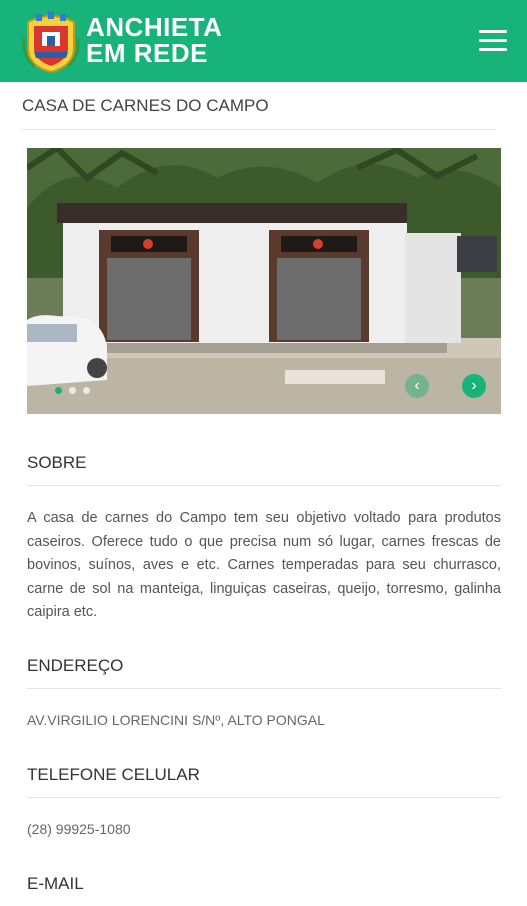 The width and height of the screenshot is (527, 906). What do you see at coordinates (264, 672) in the screenshot?
I see `address-heading: ENDEREÇO` at bounding box center [264, 672].